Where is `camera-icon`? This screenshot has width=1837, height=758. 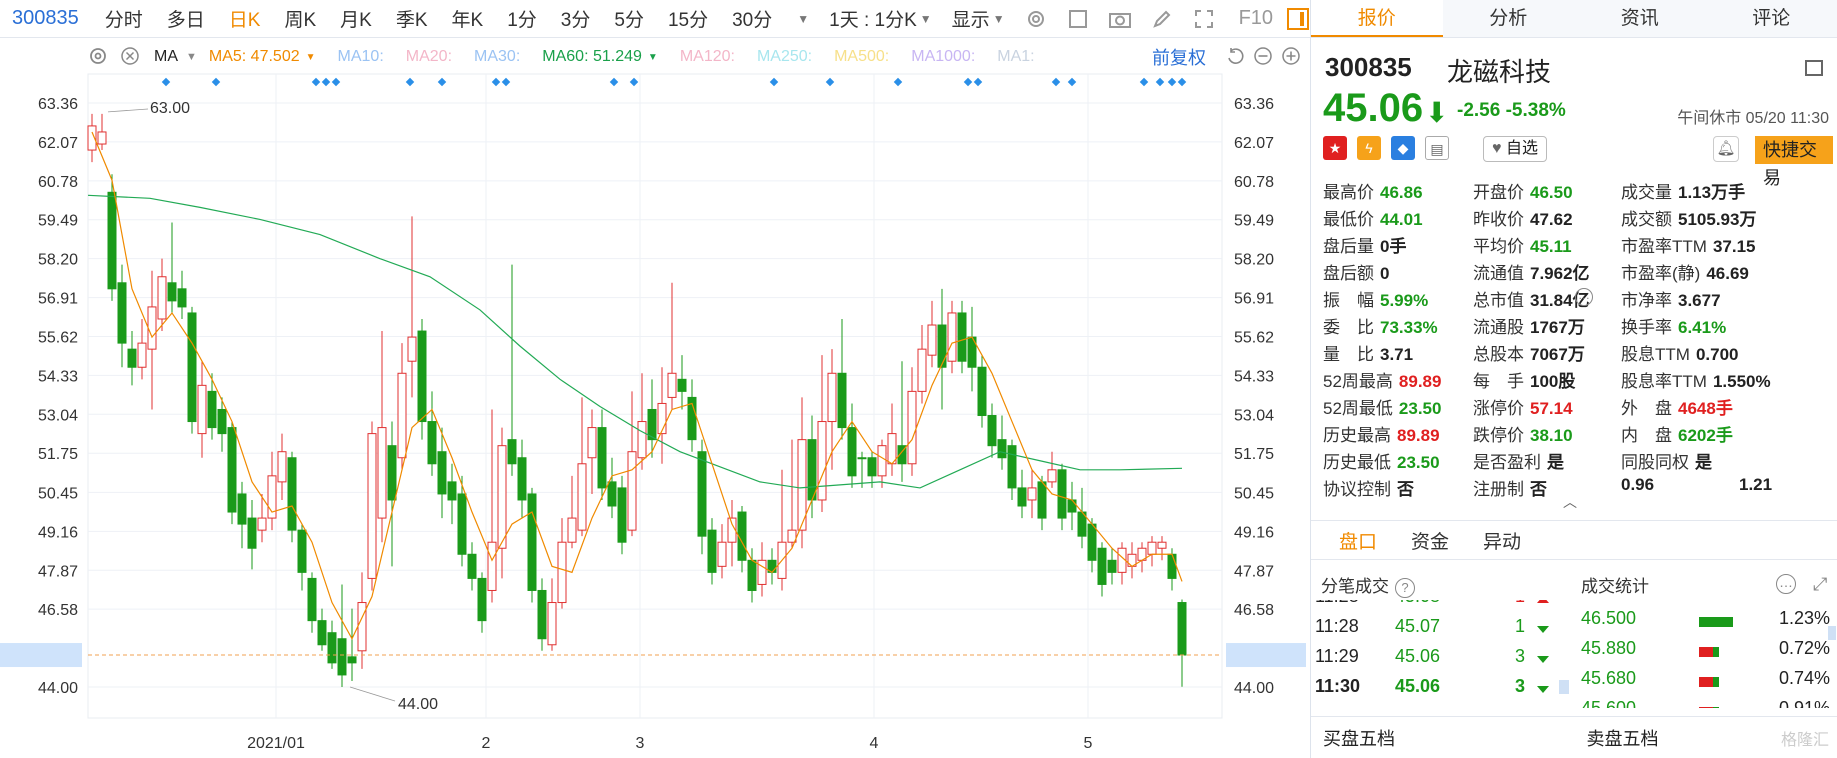
camera-icon is located at coordinates (1120, 19).